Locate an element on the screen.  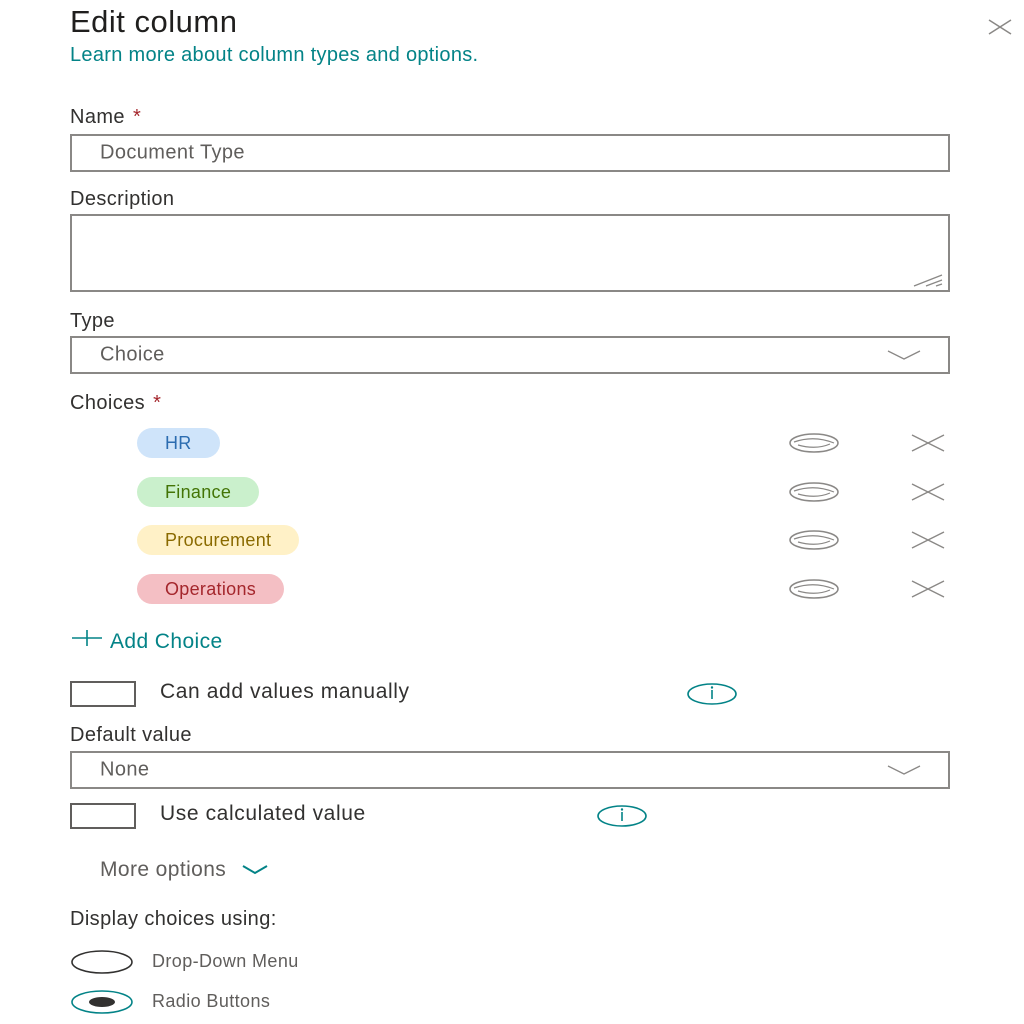
choice-chip-hr: HR is located at coordinates (178, 443).